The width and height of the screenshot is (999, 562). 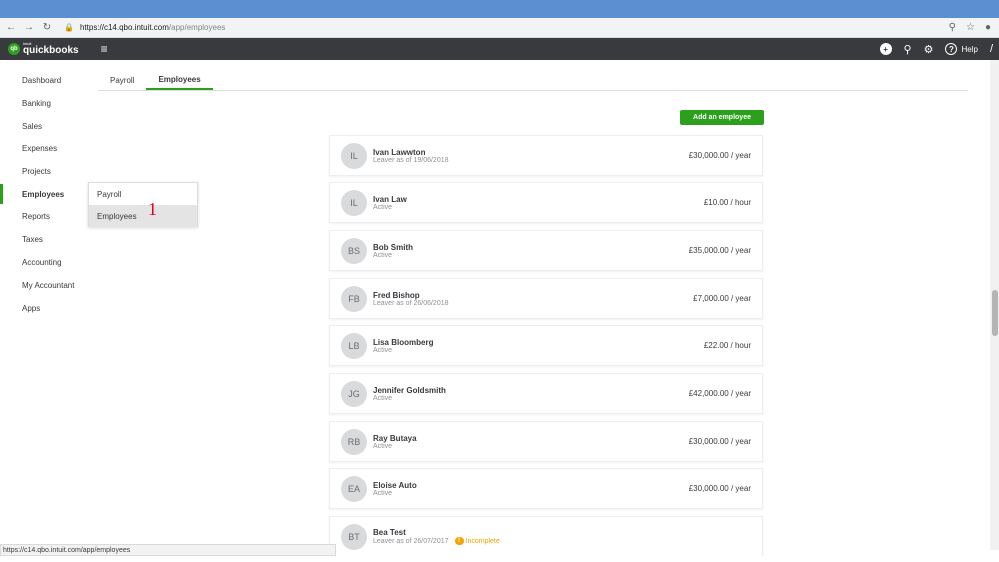 What do you see at coordinates (482, 541) in the screenshot?
I see `incomplete-label: Incomplete` at bounding box center [482, 541].